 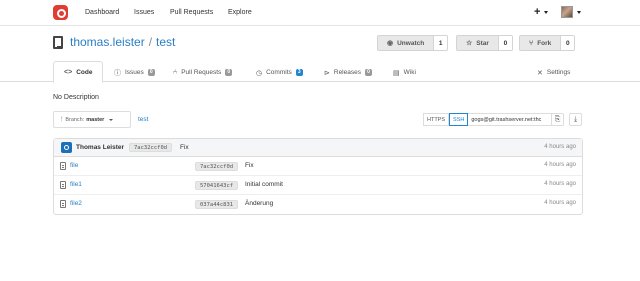 I want to click on author-avatar, so click(x=66, y=147).